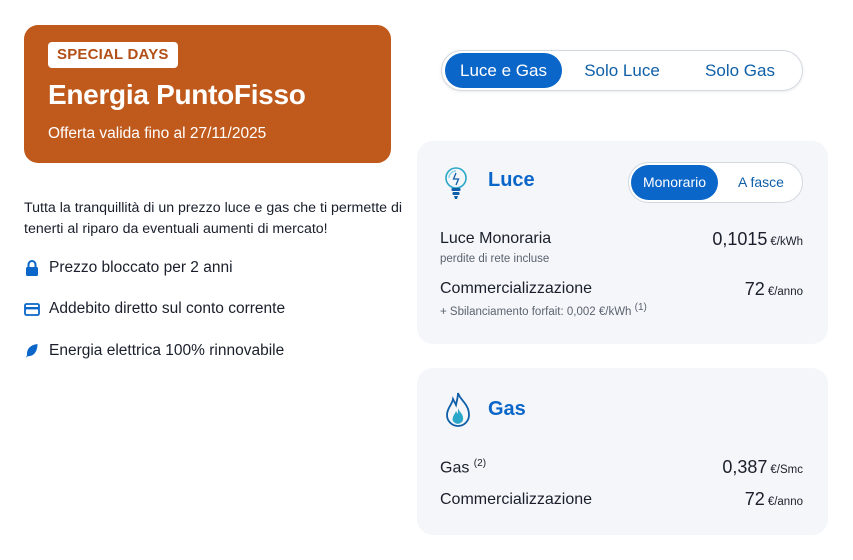 This screenshot has height=560, width=853. What do you see at coordinates (177, 94) in the screenshot?
I see `offer-title: Energia PuntoFisso` at bounding box center [177, 94].